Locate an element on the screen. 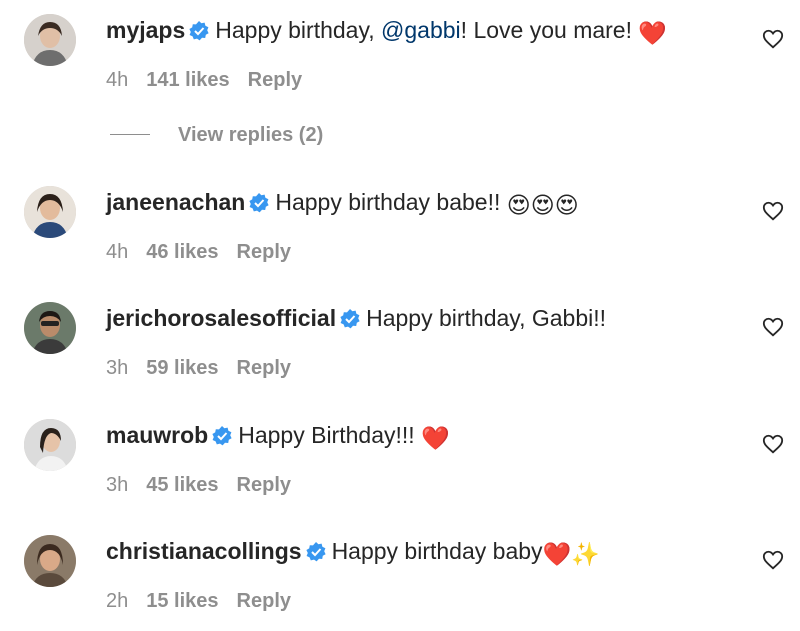 The image size is (800, 631). comment-text: Happy birthday babe!! is located at coordinates (391, 202).